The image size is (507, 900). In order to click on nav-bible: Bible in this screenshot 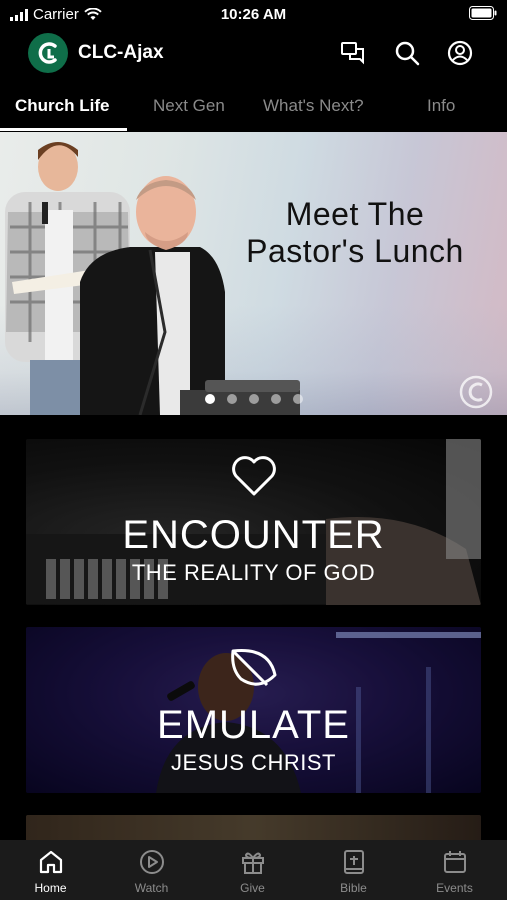, I will do `click(353, 871)`.